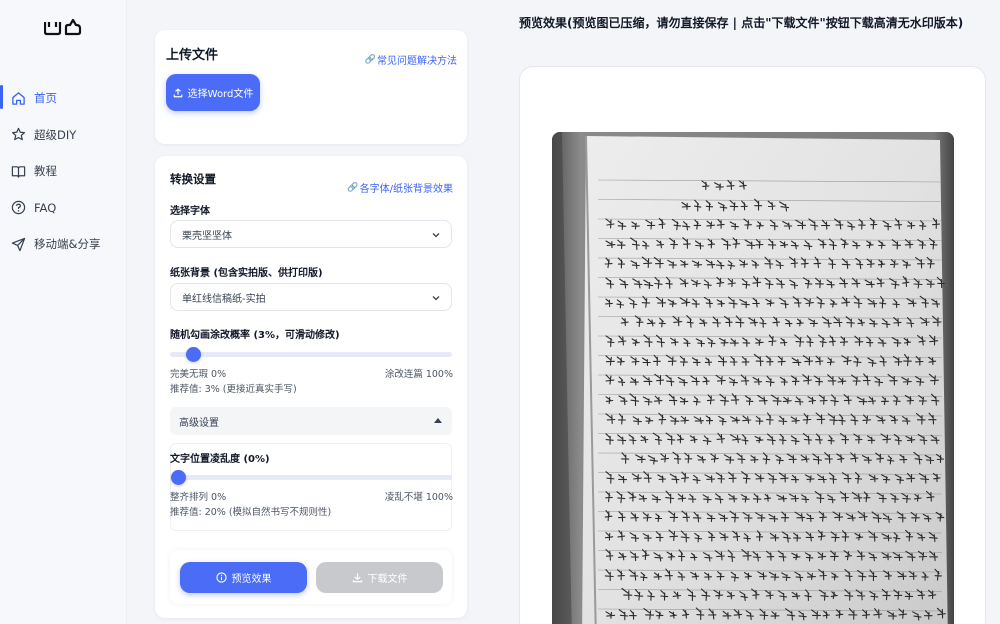 Image resolution: width=1000 pixels, height=624 pixels. What do you see at coordinates (198, 374) in the screenshot?
I see `scribble-min-label: 完美无瑕 0%` at bounding box center [198, 374].